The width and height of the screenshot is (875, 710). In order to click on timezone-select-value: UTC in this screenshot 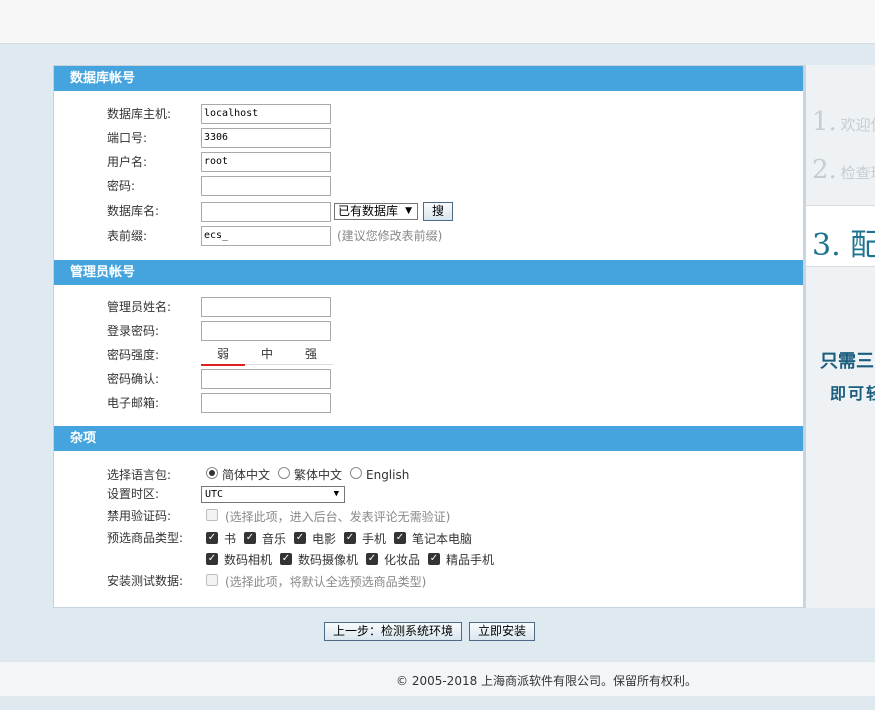, I will do `click(214, 494)`.